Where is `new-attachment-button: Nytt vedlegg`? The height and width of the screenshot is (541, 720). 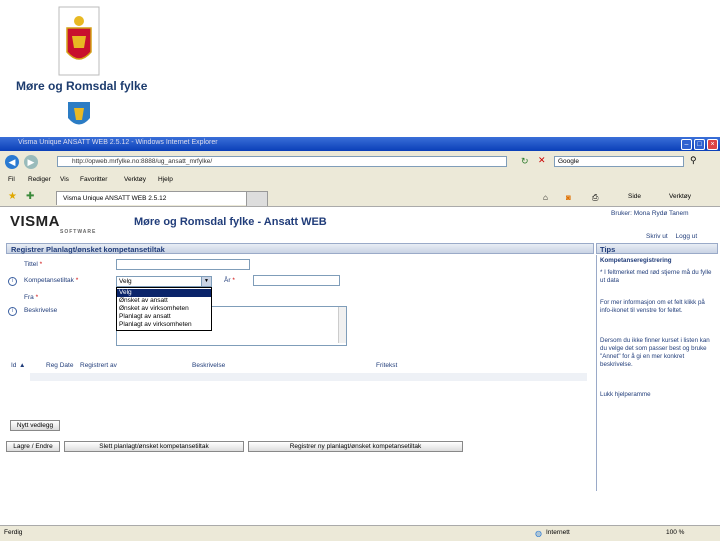
new-attachment-button: Nytt vedlegg is located at coordinates (35, 425).